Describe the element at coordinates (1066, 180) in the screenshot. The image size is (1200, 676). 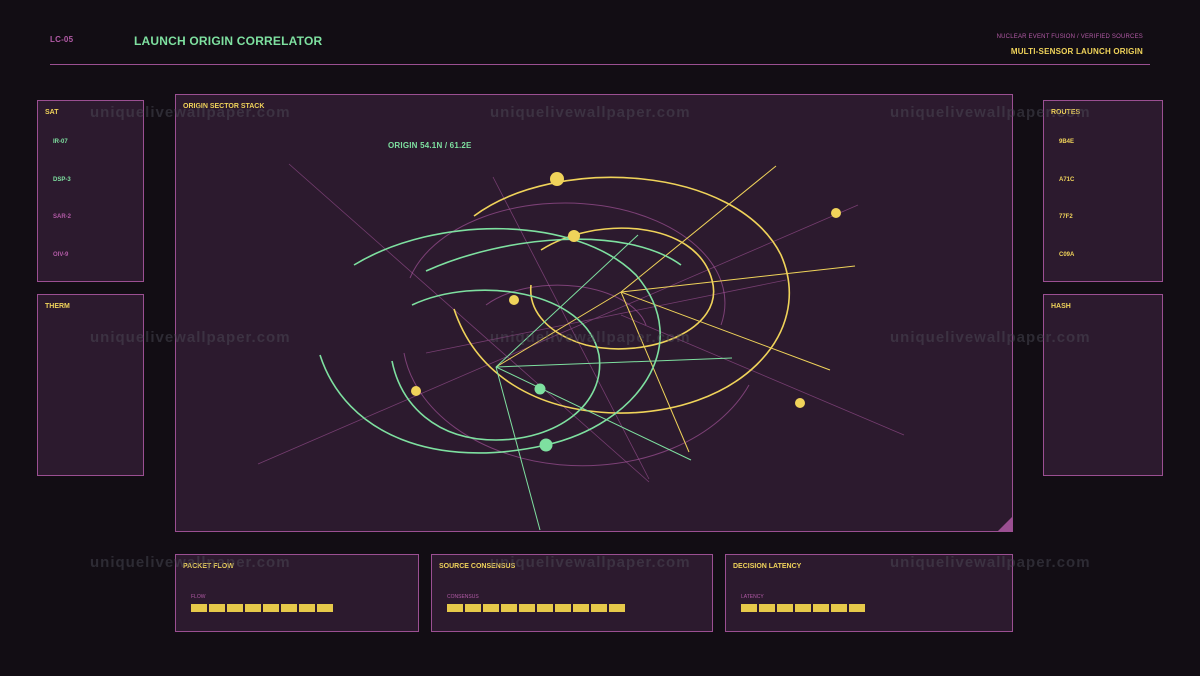
I see `route-item: A71C` at that location.